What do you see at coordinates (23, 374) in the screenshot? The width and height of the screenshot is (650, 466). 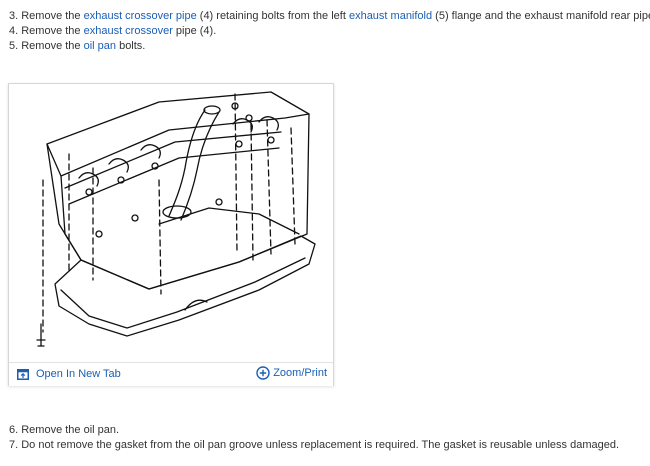 I see `open-in-new-tab-icon` at bounding box center [23, 374].